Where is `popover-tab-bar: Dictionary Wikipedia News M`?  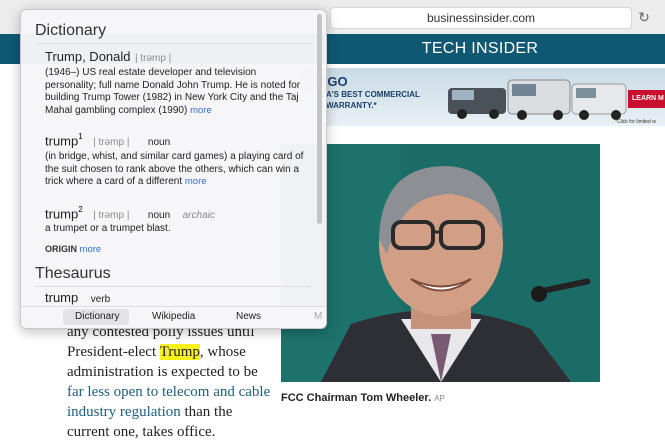
popover-tab-bar: Dictionary Wikipedia News M is located at coordinates (173, 317).